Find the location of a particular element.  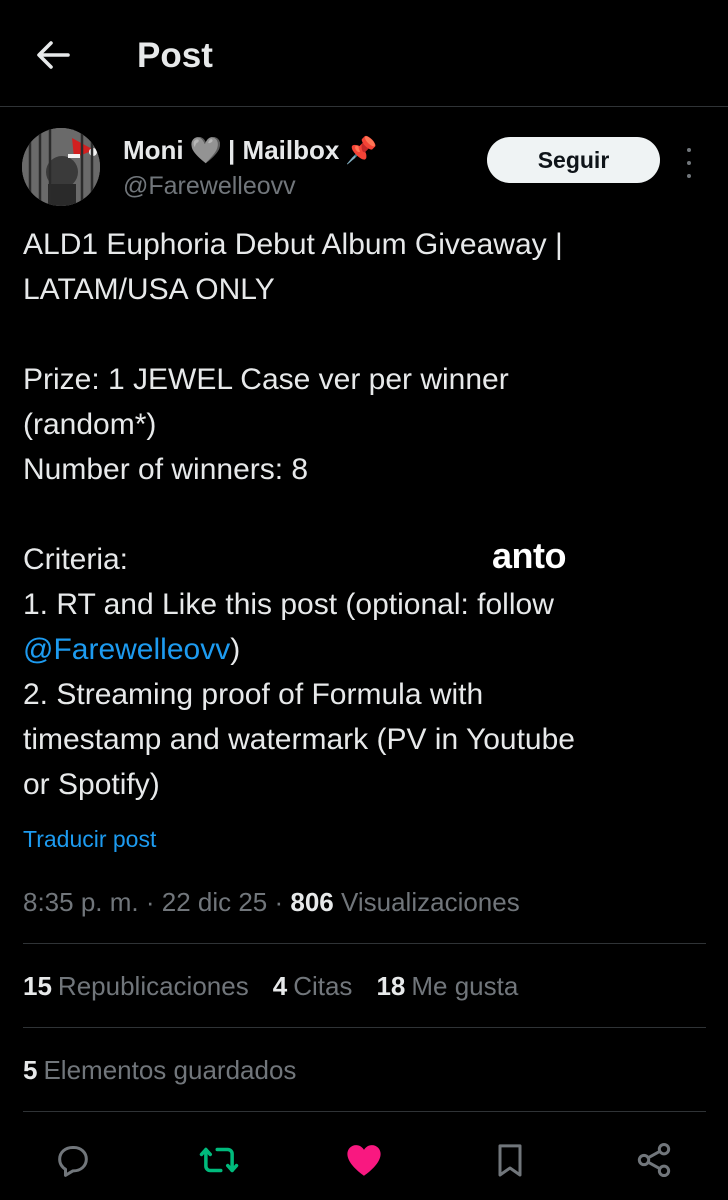

engagement-stats: 15 Republicaciones 4 Citas 18 Me gusta is located at coordinates (282, 986).